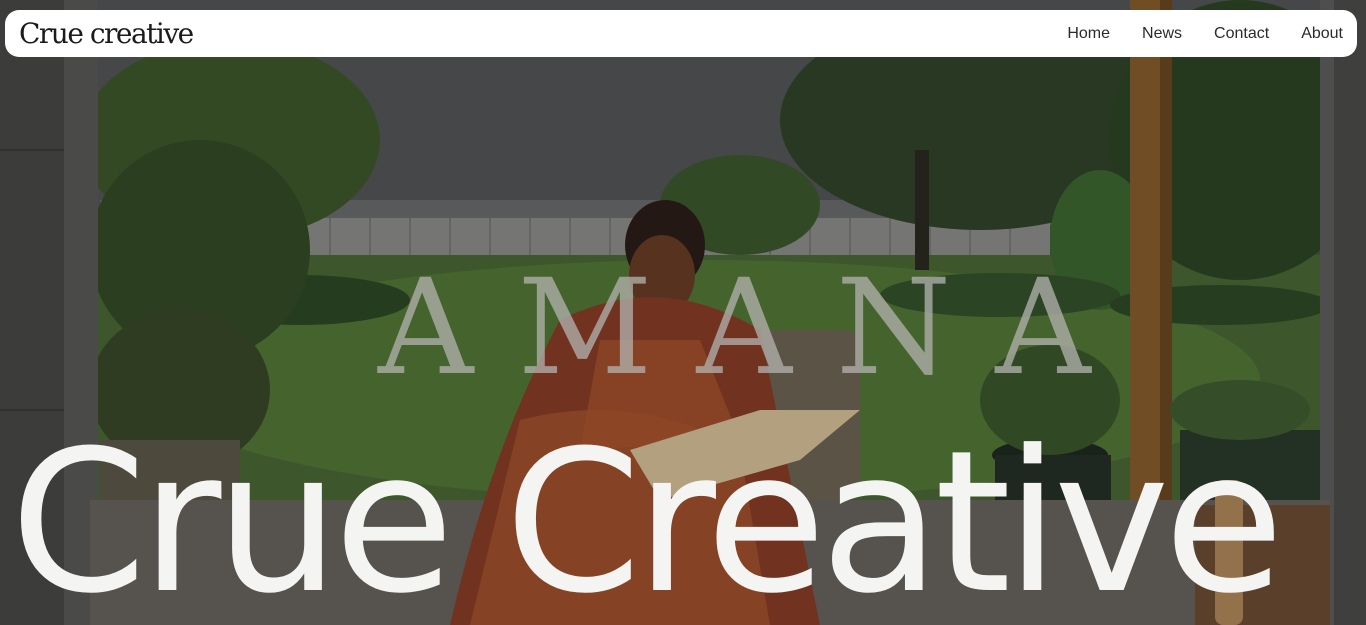  I want to click on nav-link-about: About, so click(1322, 34).